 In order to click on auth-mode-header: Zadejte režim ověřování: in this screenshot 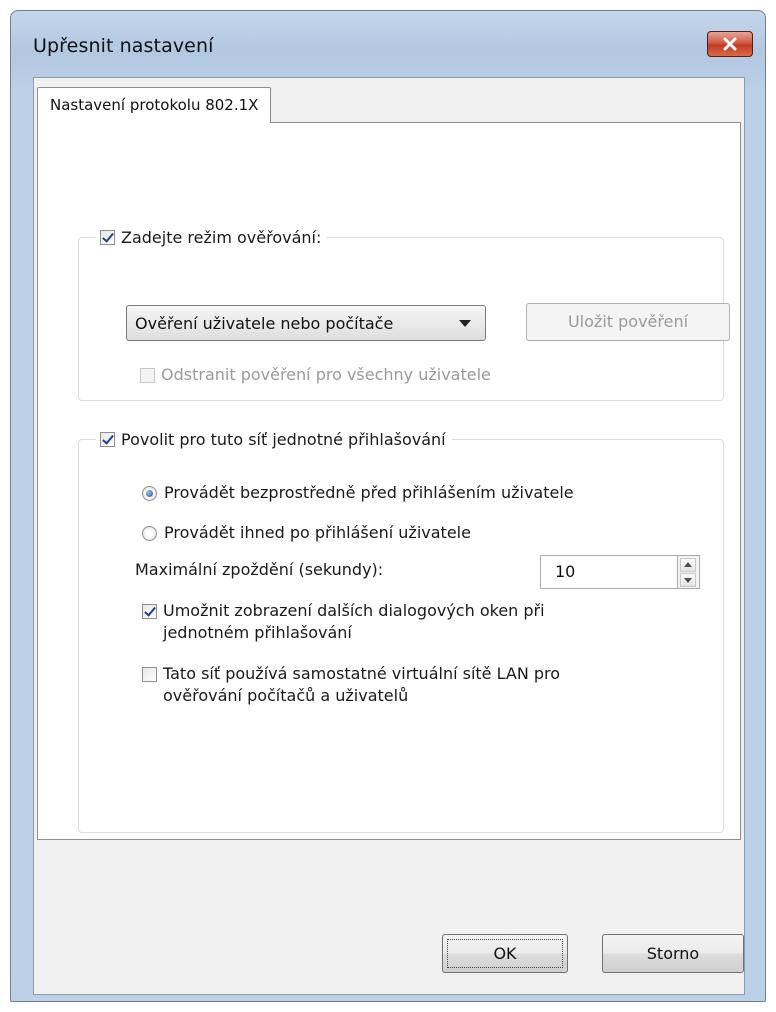, I will do `click(212, 237)`.